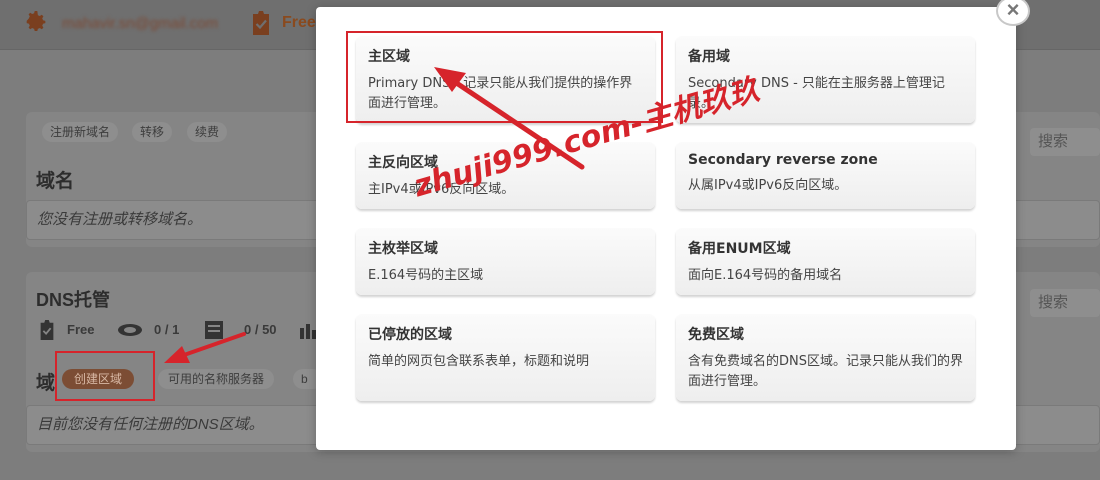 The height and width of the screenshot is (480, 1100). Describe the element at coordinates (80, 132) in the screenshot. I see `register-domain-tab: 注册新域名` at that location.